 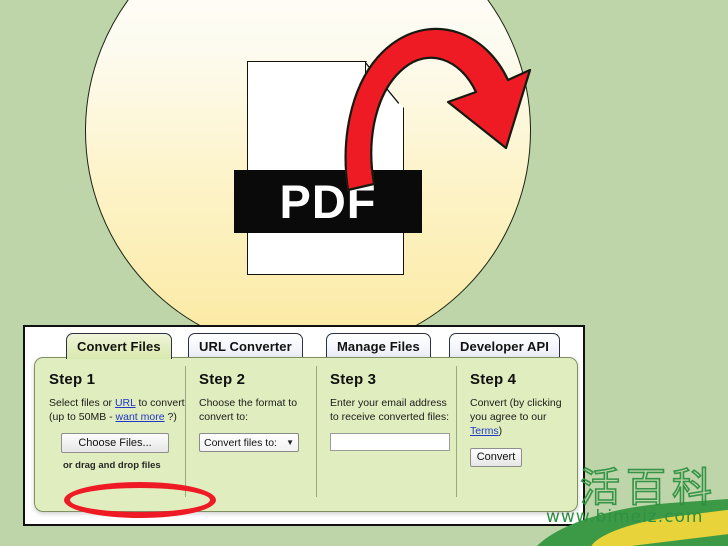 I want to click on tab-manage-files-label: Manage Files, so click(x=378, y=346).